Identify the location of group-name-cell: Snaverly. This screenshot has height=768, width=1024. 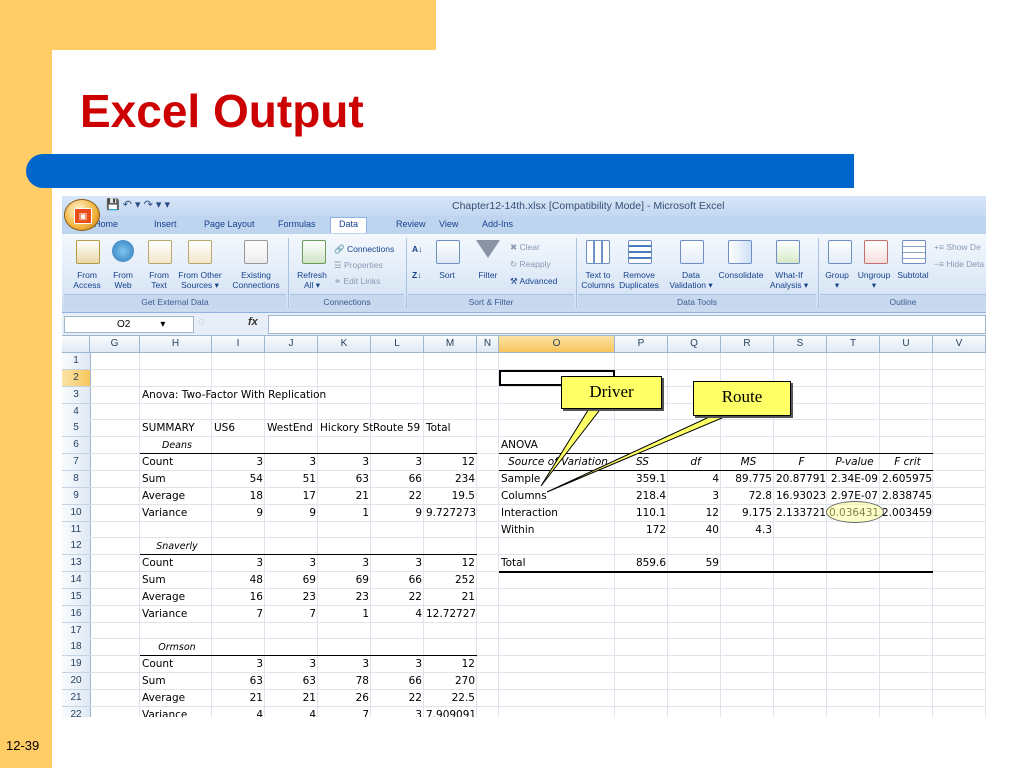
(176, 546).